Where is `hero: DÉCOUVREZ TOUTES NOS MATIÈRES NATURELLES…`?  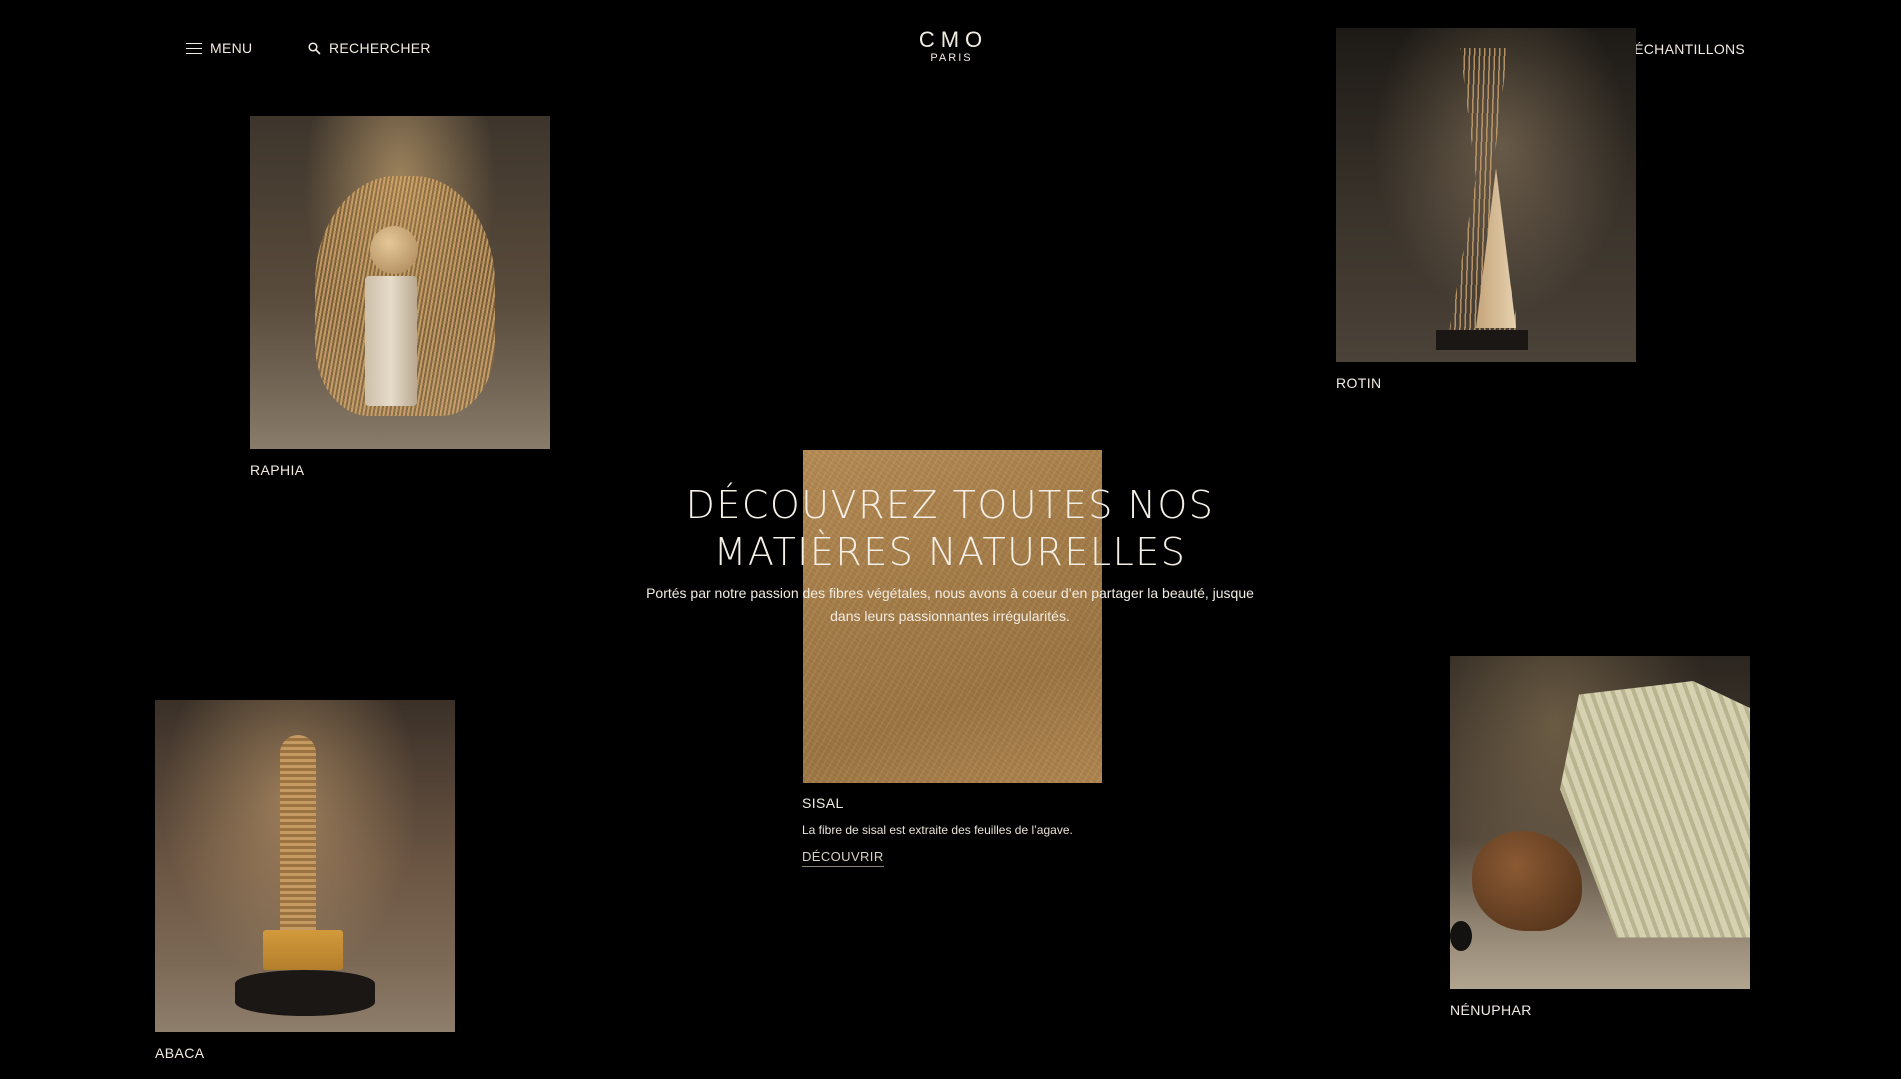 hero: DÉCOUVREZ TOUTES NOS MATIÈRES NATURELLES… is located at coordinates (950, 555).